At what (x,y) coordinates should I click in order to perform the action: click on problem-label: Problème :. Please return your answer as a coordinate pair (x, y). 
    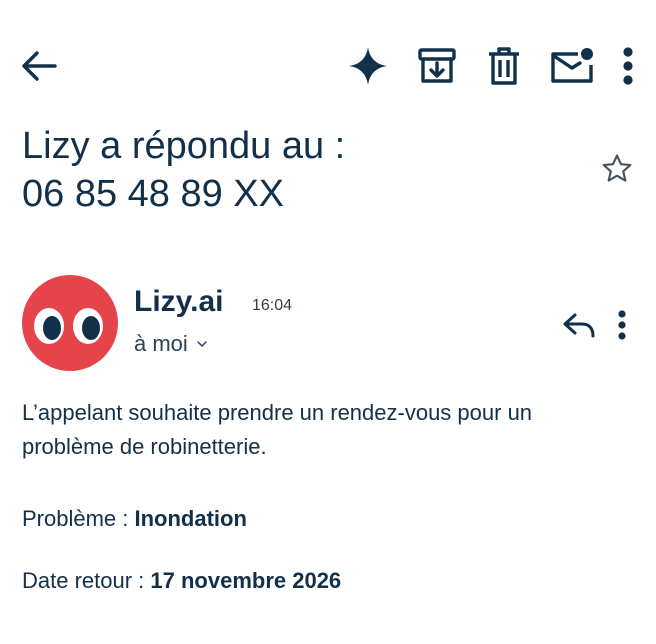
    Looking at the image, I should click on (78, 518).